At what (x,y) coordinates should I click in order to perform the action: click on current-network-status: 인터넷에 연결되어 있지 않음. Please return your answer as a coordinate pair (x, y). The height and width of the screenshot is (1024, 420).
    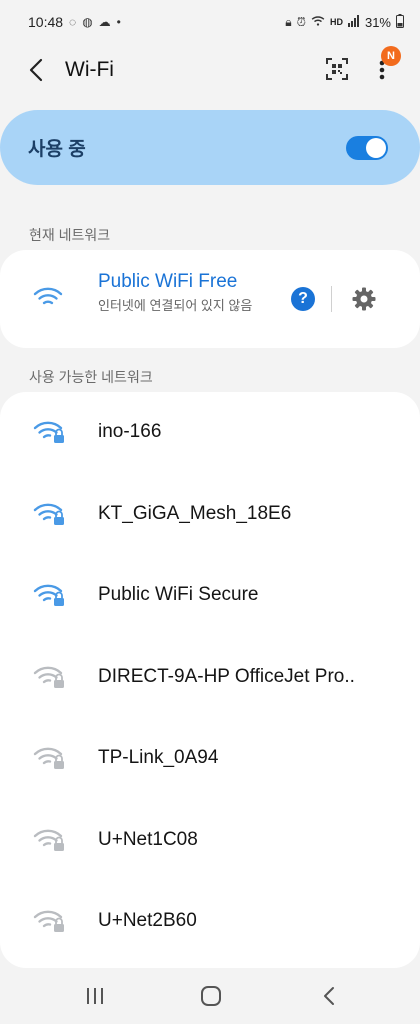
    Looking at the image, I should click on (175, 305).